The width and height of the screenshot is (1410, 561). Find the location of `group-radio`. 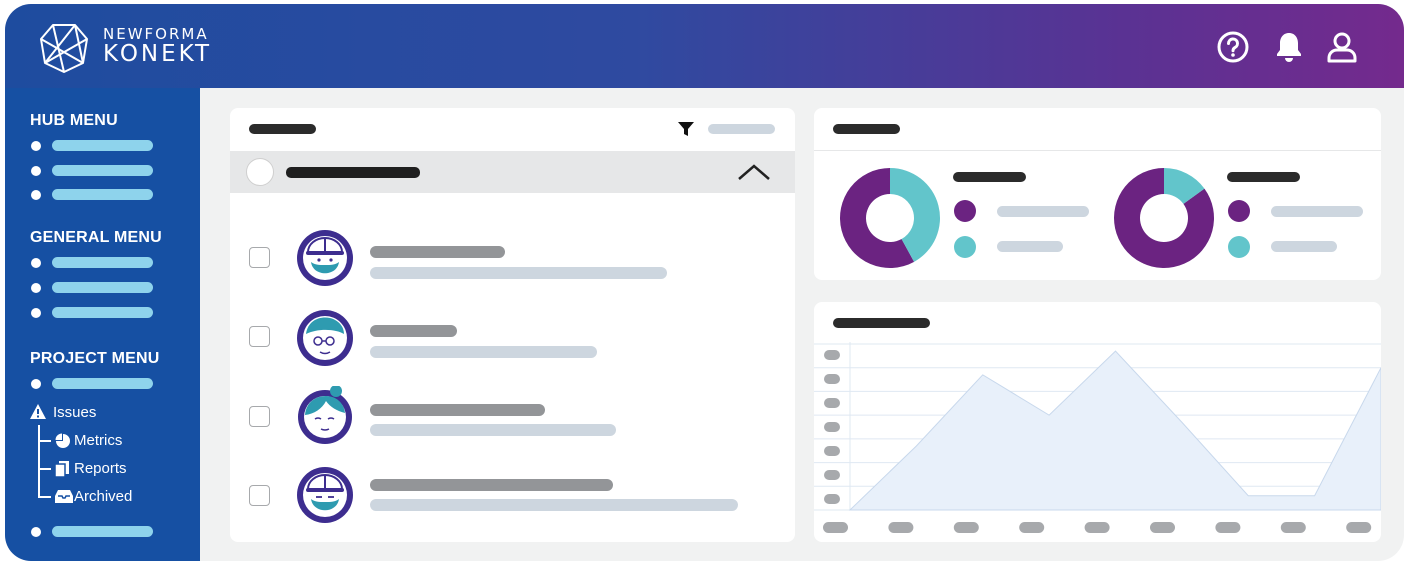

group-radio is located at coordinates (260, 172).